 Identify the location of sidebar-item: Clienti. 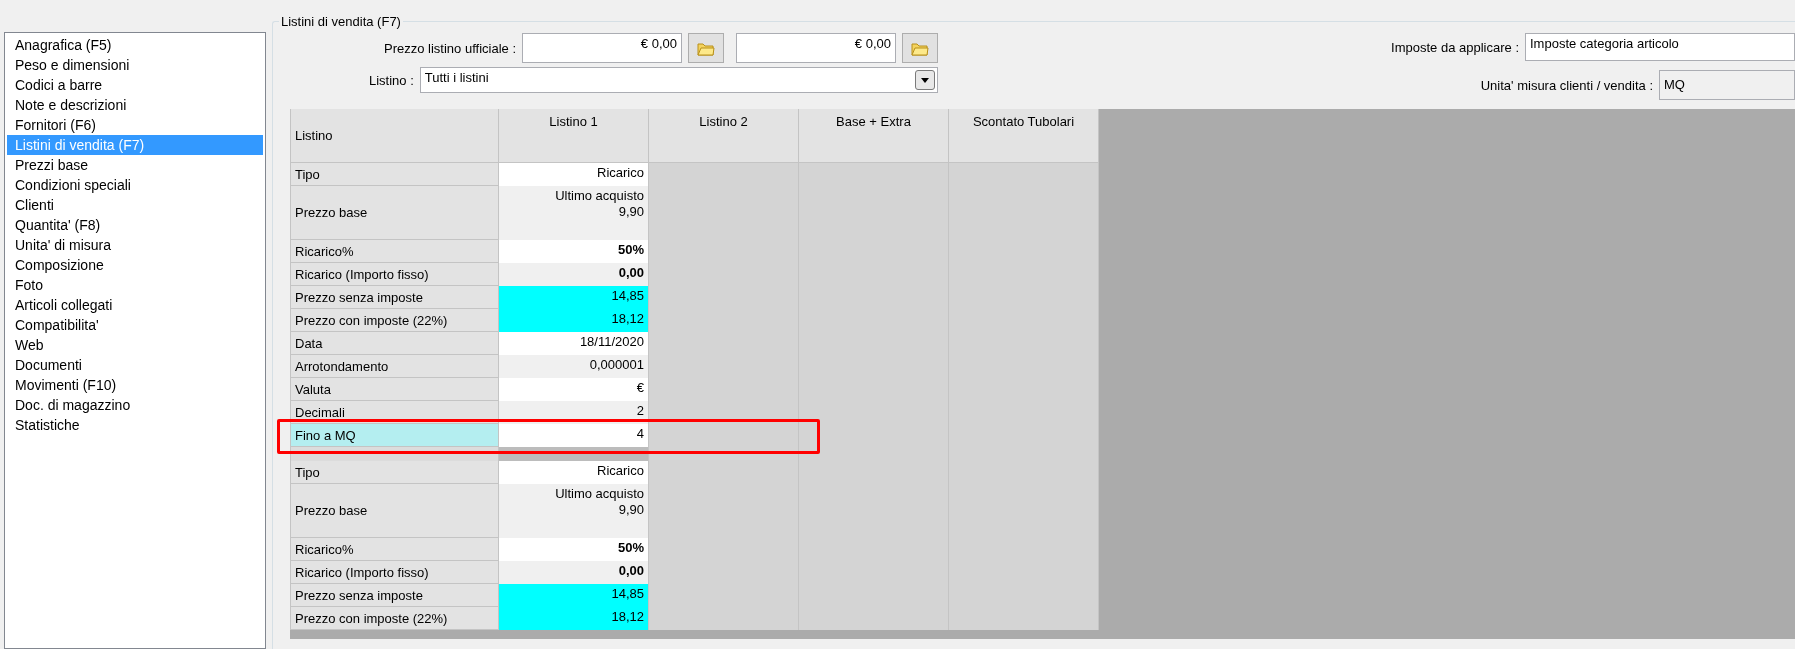
(135, 205).